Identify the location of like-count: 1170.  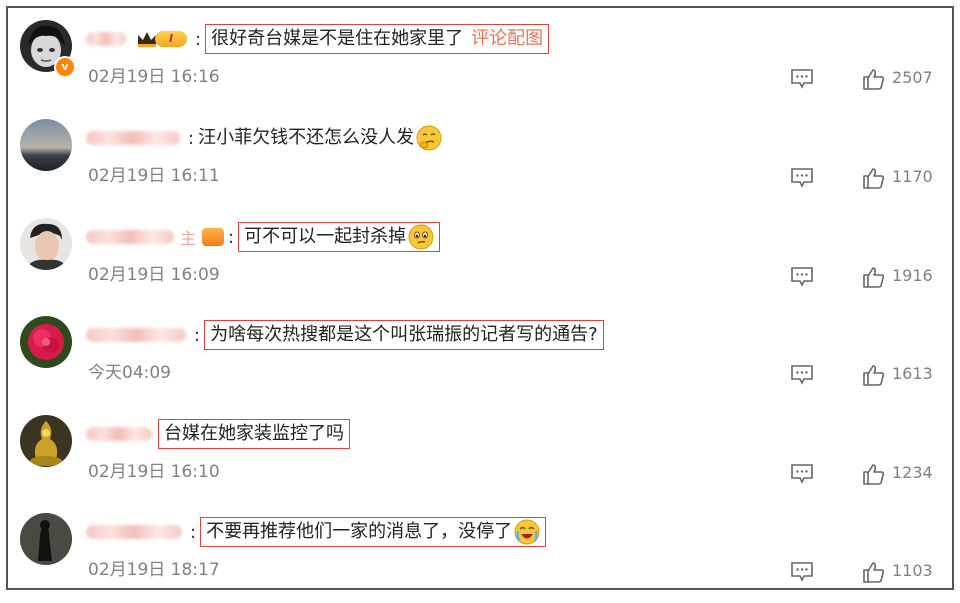
(912, 176).